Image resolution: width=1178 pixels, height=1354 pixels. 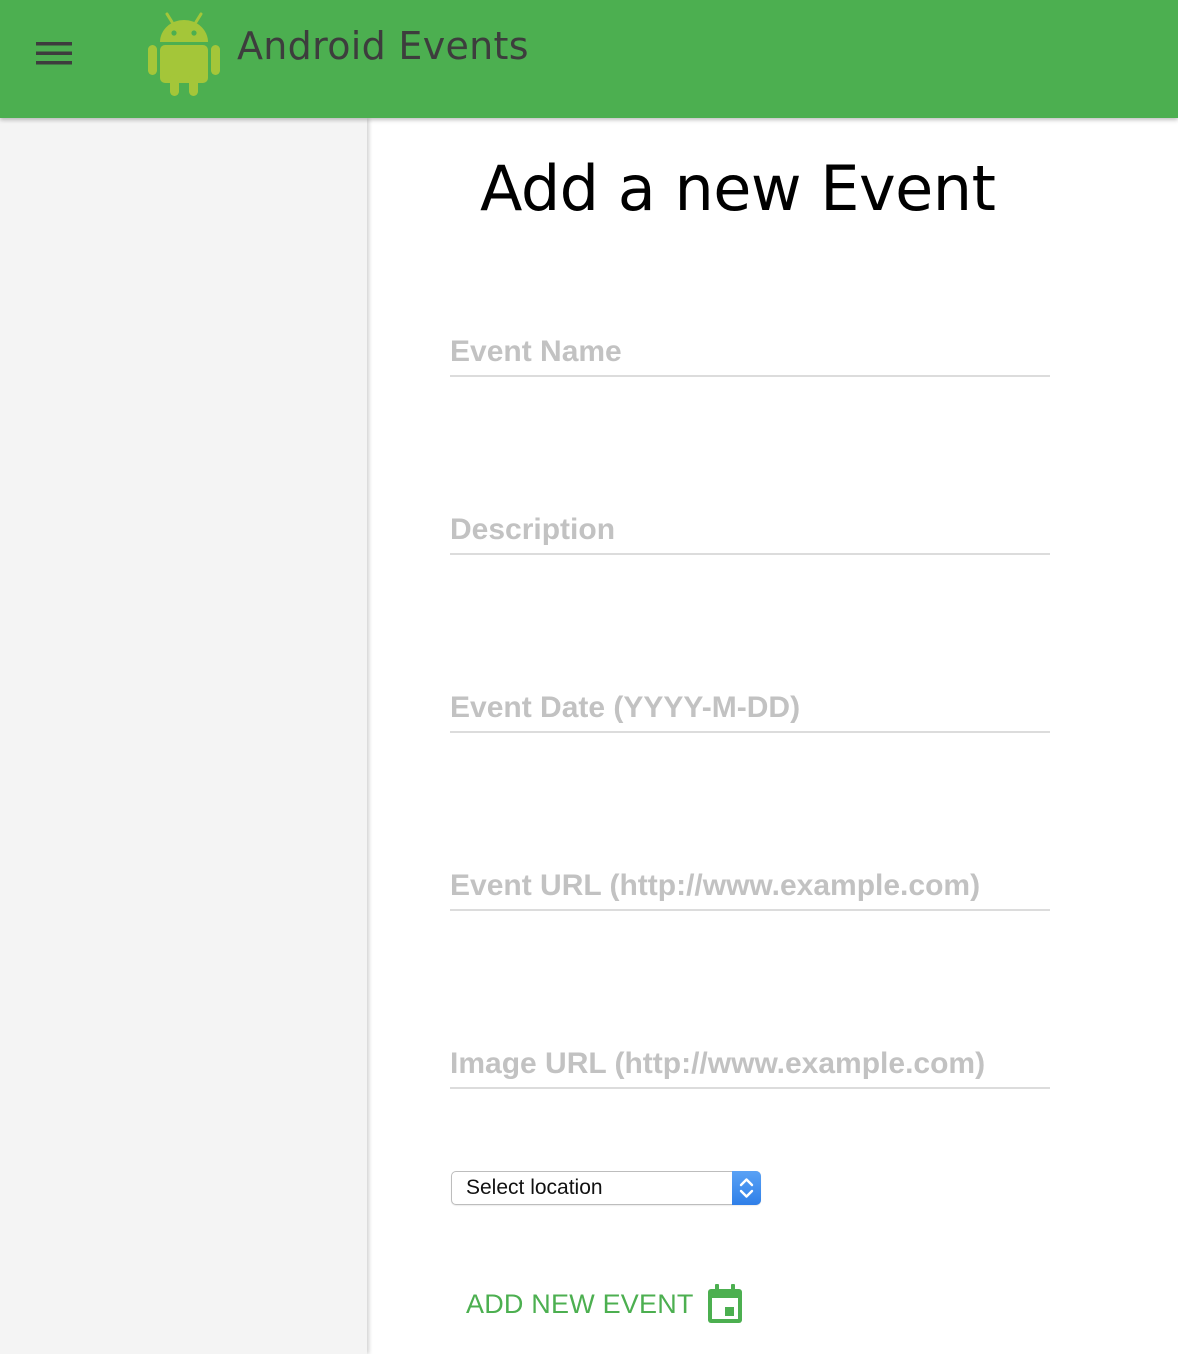 What do you see at coordinates (750, 352) in the screenshot?
I see `event-name-input` at bounding box center [750, 352].